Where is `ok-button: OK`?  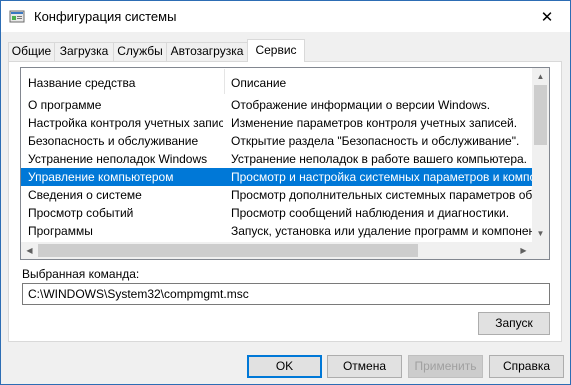
ok-button: OK is located at coordinates (284, 366).